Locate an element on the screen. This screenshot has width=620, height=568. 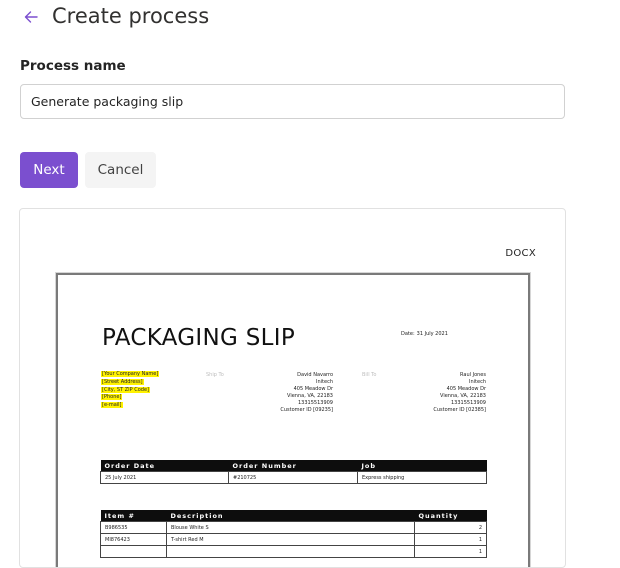
table-cell: T-shirt Red M is located at coordinates (290, 539).